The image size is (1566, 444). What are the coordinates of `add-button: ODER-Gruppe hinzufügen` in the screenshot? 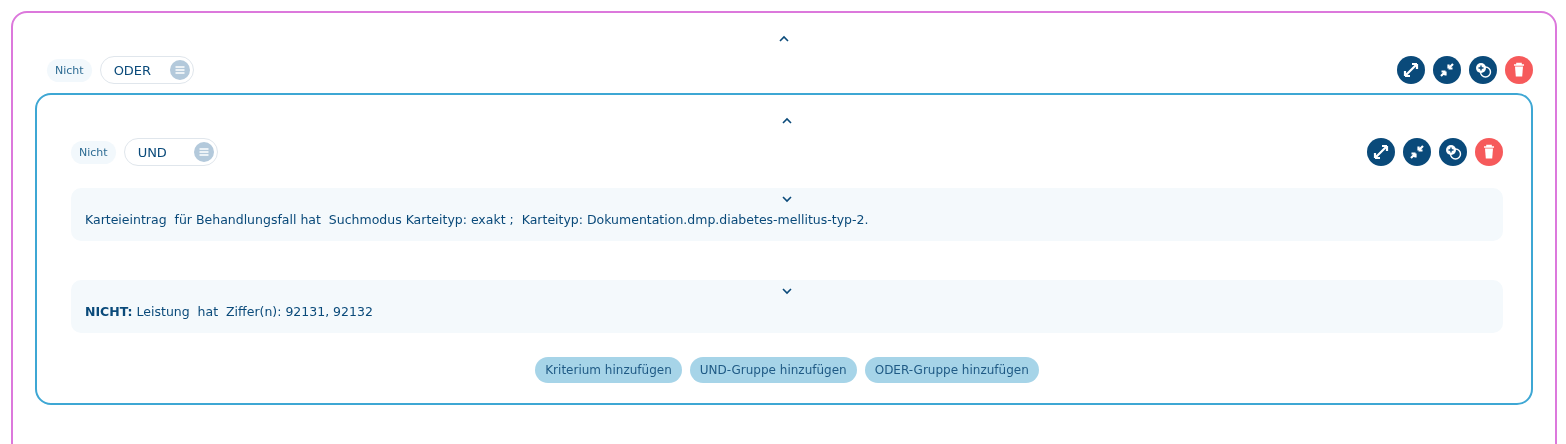 It's located at (951, 370).